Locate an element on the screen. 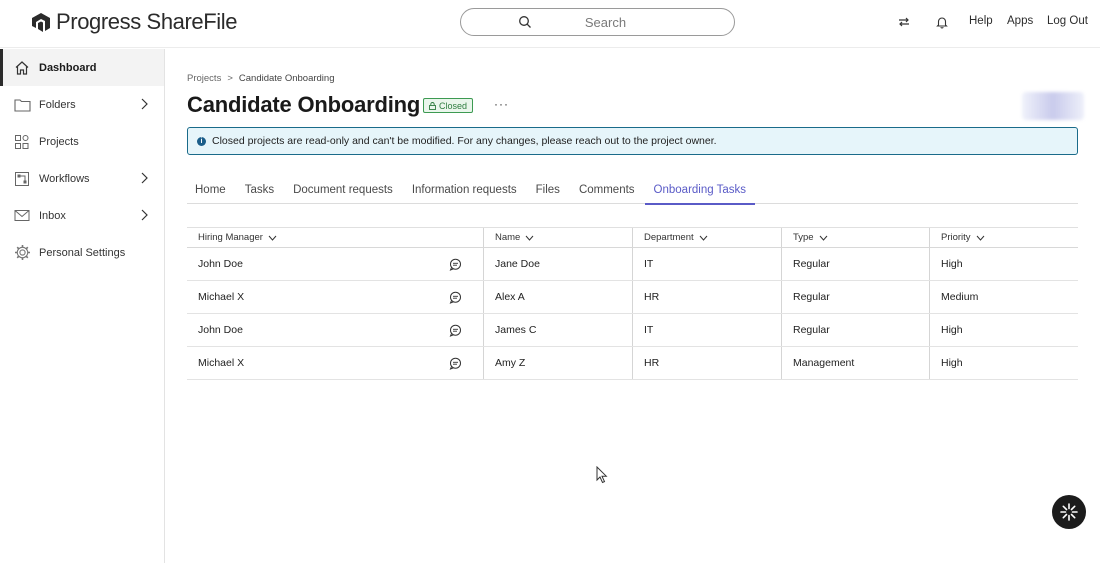 This screenshot has width=1100, height=563. column-header-label: Department is located at coordinates (669, 237).